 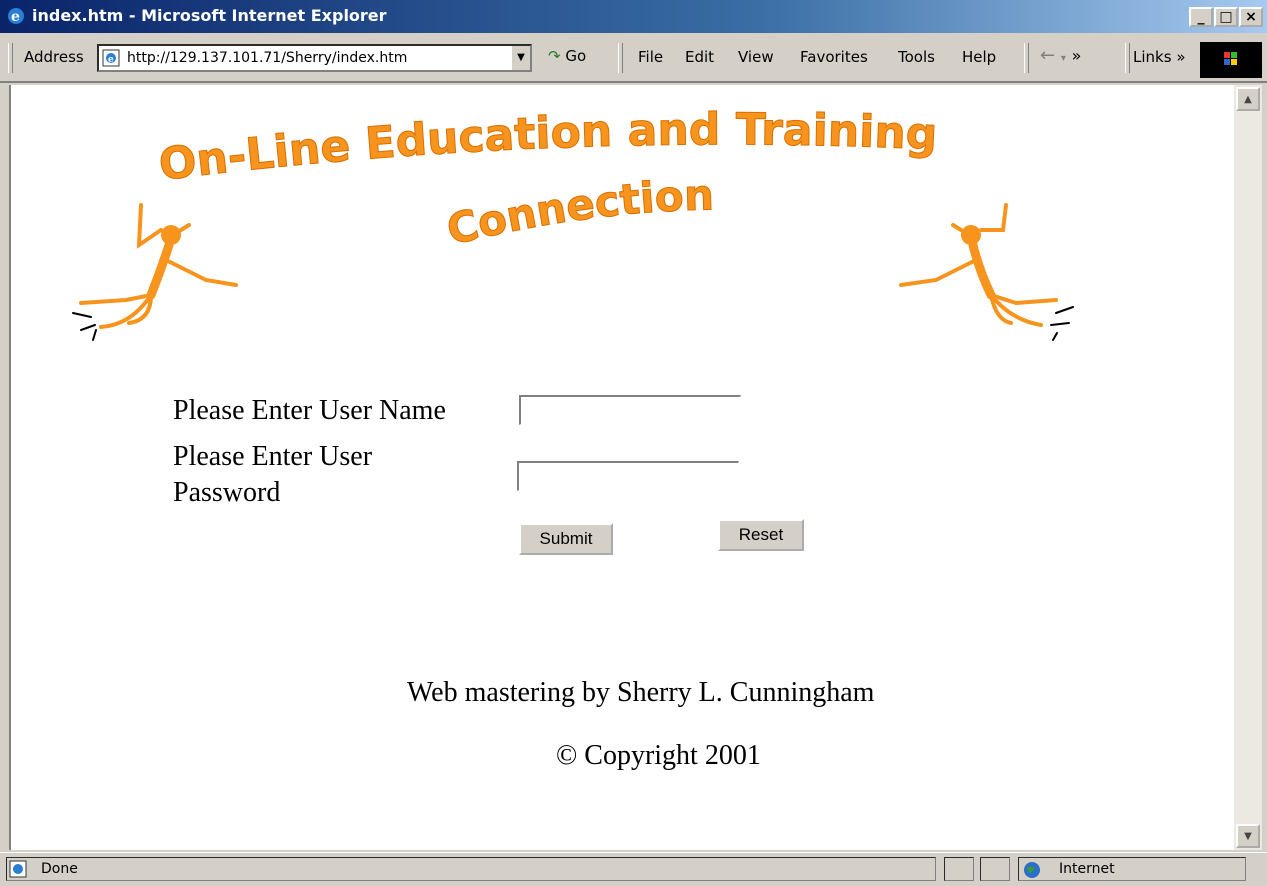 I want to click on address-dropdown-button: ▼, so click(x=520, y=58).